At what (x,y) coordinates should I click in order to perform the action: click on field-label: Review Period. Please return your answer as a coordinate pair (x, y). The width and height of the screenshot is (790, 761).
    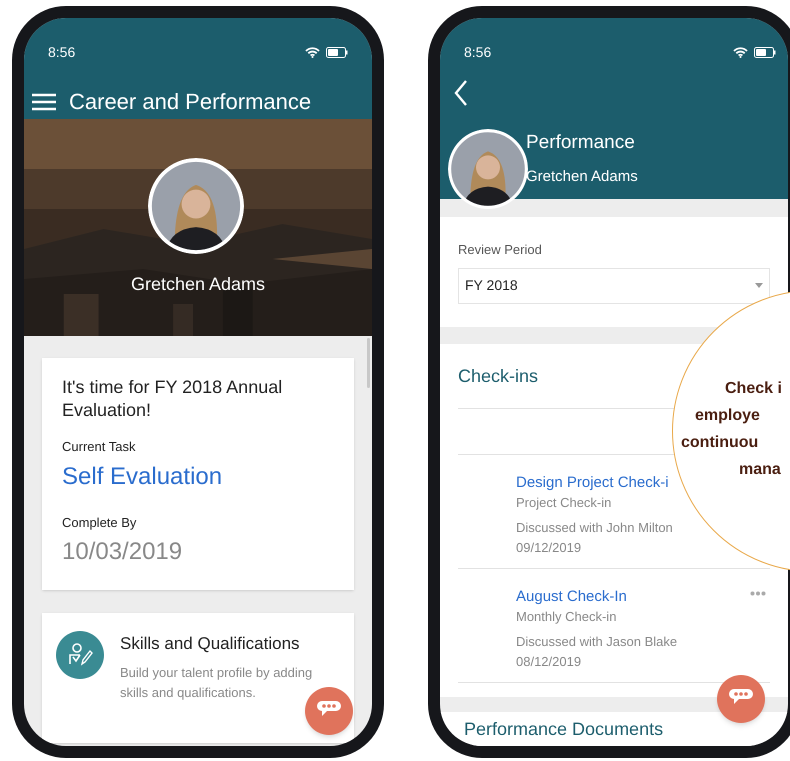
    Looking at the image, I should click on (500, 250).